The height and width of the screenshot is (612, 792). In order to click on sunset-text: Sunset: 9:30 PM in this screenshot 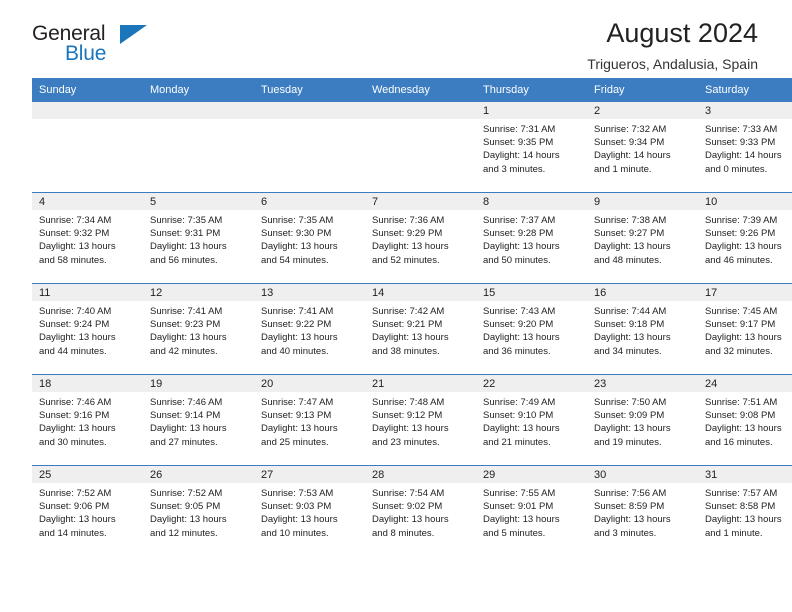, I will do `click(296, 234)`.